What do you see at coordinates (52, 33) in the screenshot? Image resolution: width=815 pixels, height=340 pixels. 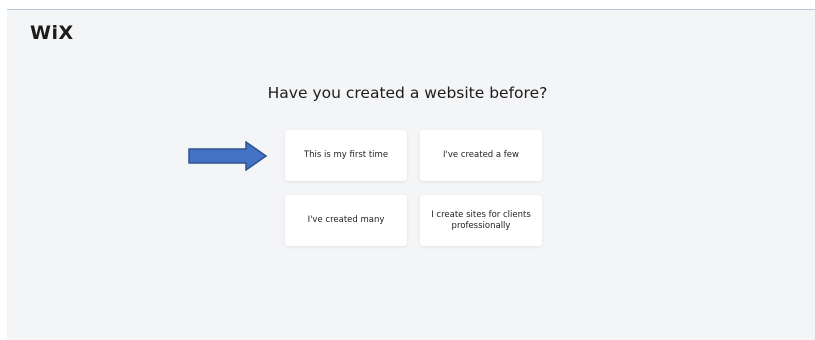 I see `wix-logo: WiX` at bounding box center [52, 33].